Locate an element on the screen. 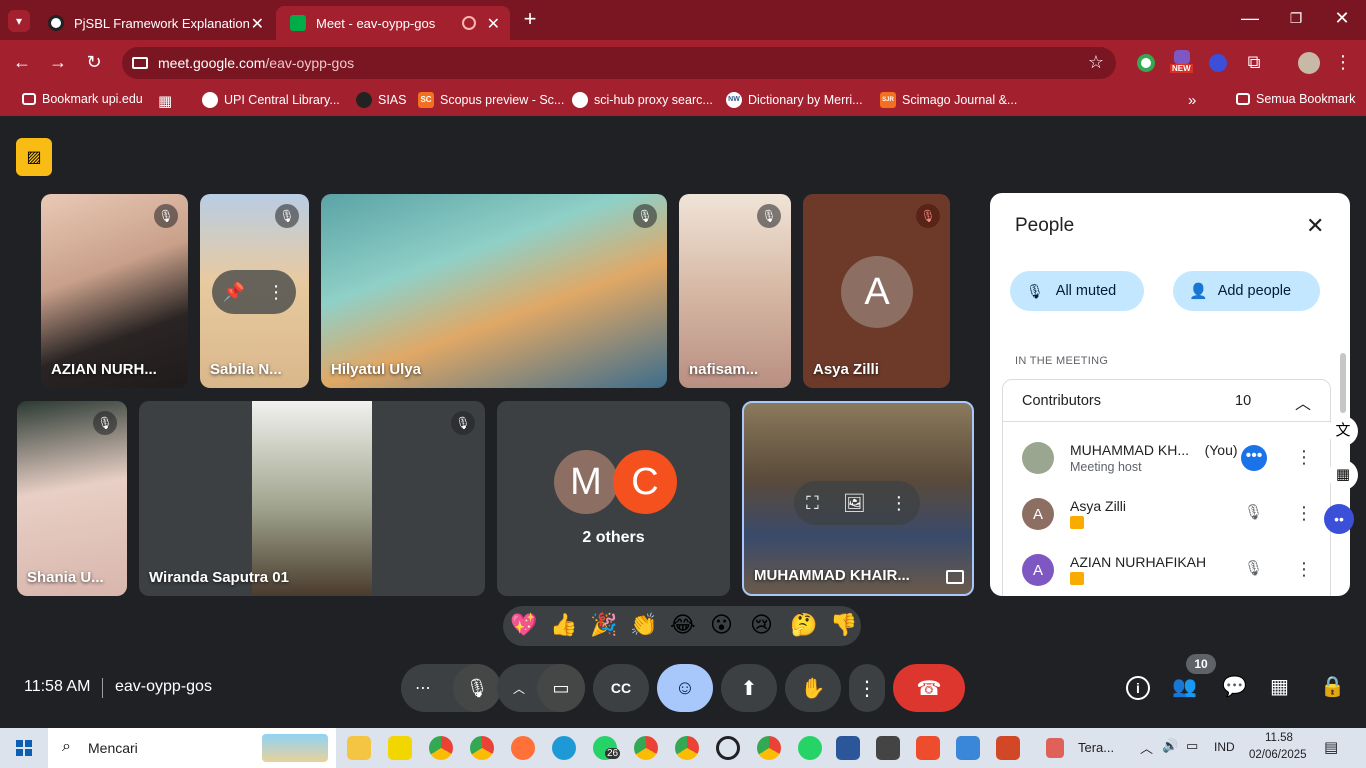 The height and width of the screenshot is (768, 1366). mic-button: 🎙 is located at coordinates (477, 688).